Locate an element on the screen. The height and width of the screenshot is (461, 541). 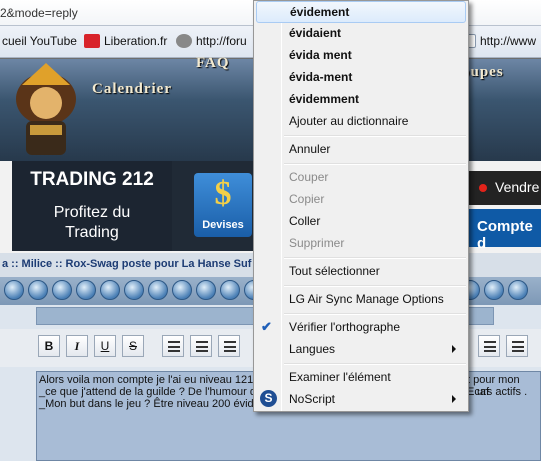
align-right-icon is located at coordinates (230, 346).